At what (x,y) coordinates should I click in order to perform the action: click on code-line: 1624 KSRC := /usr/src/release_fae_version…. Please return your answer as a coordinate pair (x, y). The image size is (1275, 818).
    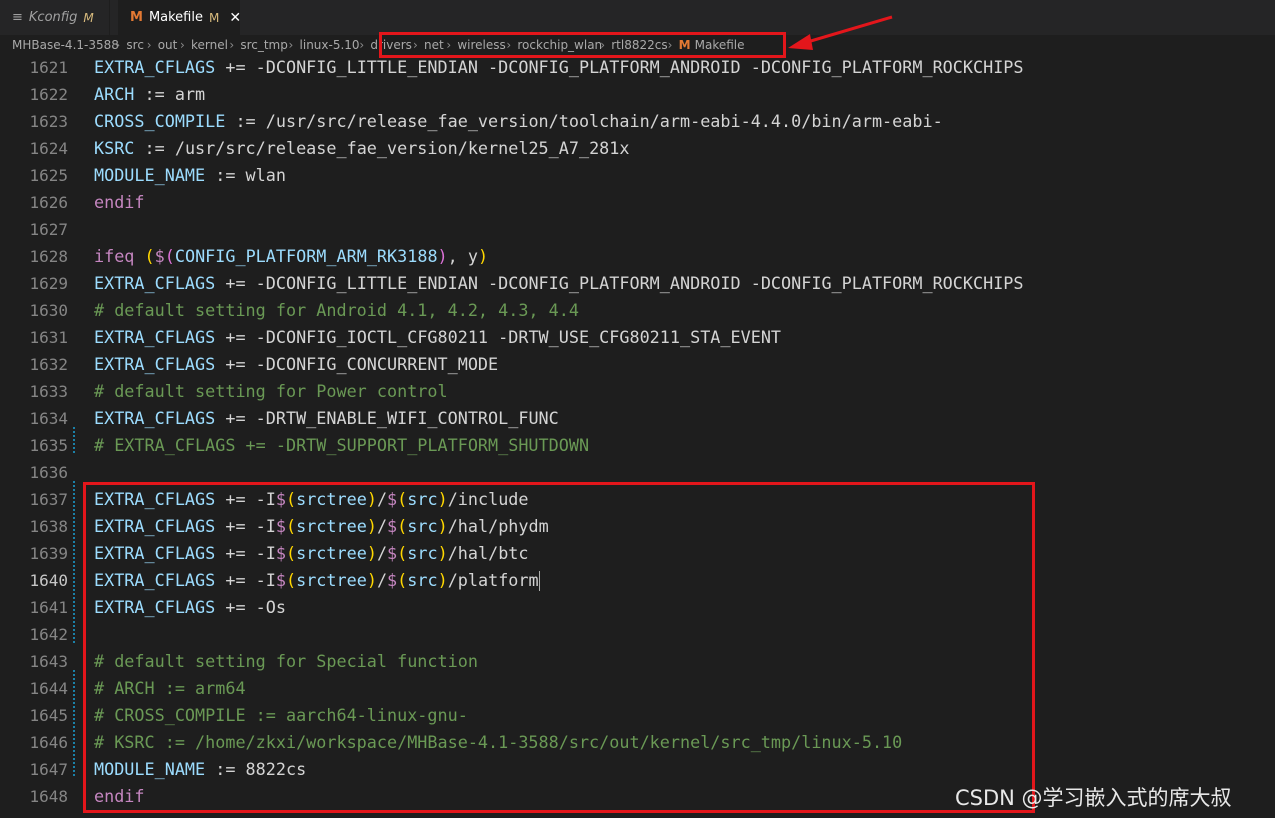
    Looking at the image, I should click on (637, 148).